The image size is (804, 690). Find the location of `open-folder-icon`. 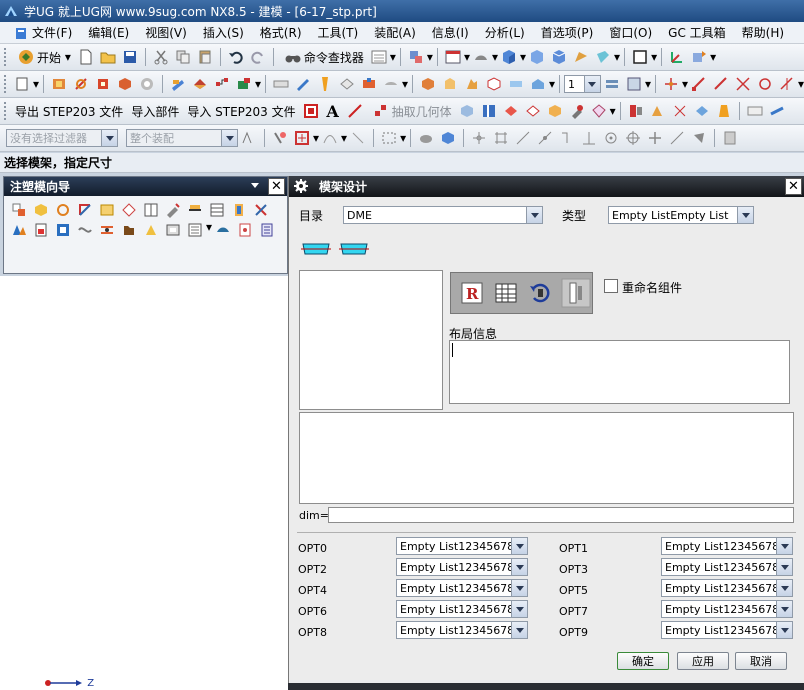

open-folder-icon is located at coordinates (108, 57).